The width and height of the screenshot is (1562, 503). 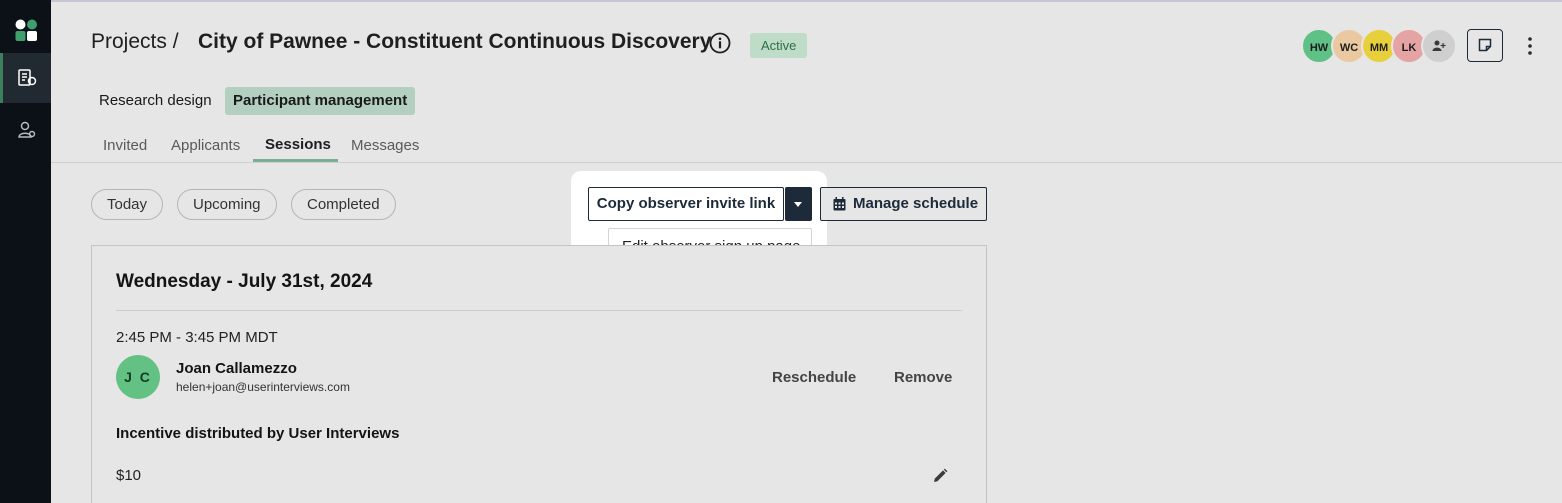 I want to click on remove-button: Remove, so click(x=923, y=377).